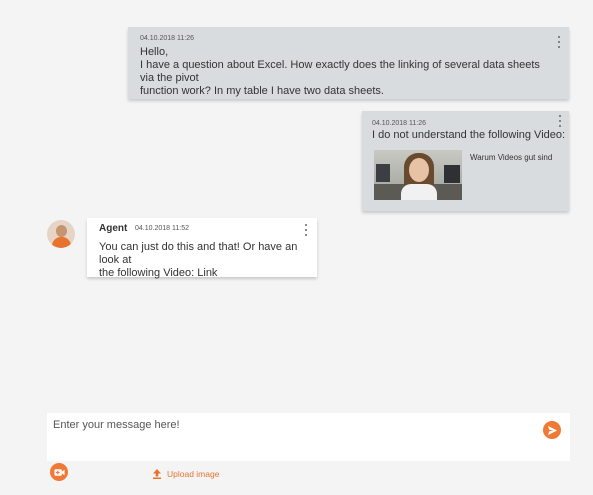 The height and width of the screenshot is (495, 593). What do you see at coordinates (158, 273) in the screenshot?
I see `message-line: the following Video: Link` at bounding box center [158, 273].